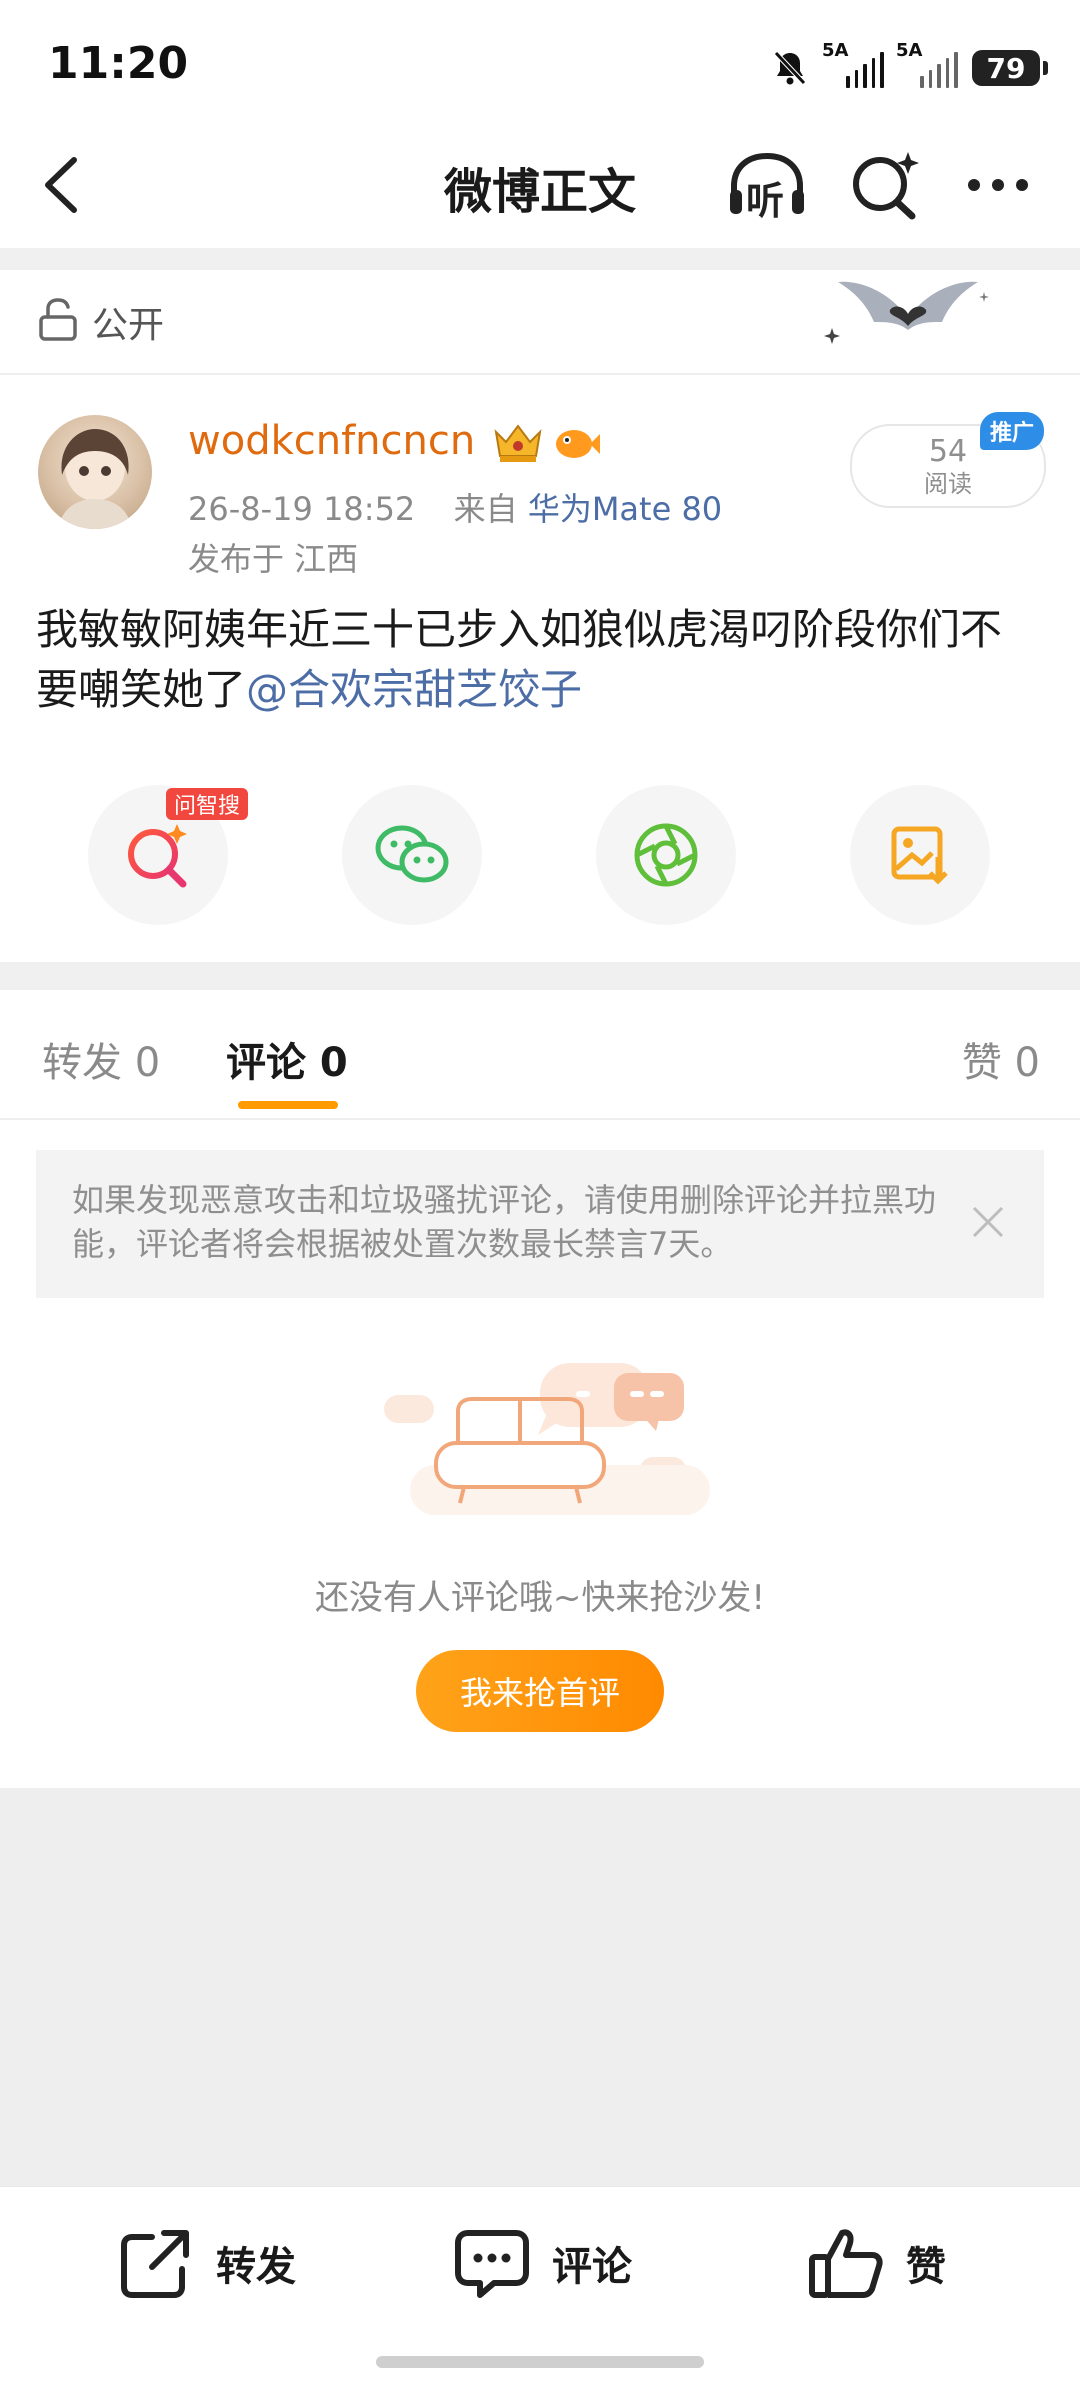 The height and width of the screenshot is (2390, 1080). I want to click on visibility-label: 公开, so click(128, 325).